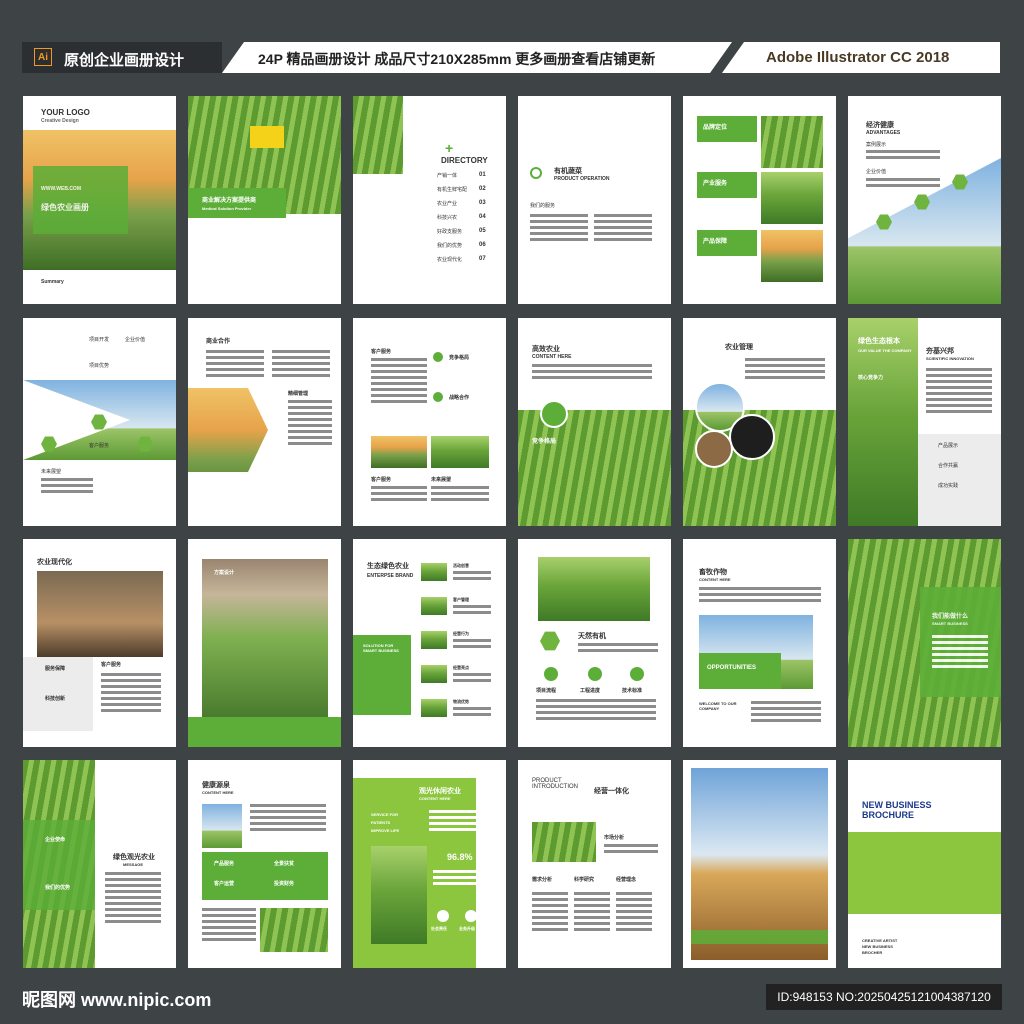 The width and height of the screenshot is (1024, 1024). I want to click on page-11: 农业管理, so click(759, 422).